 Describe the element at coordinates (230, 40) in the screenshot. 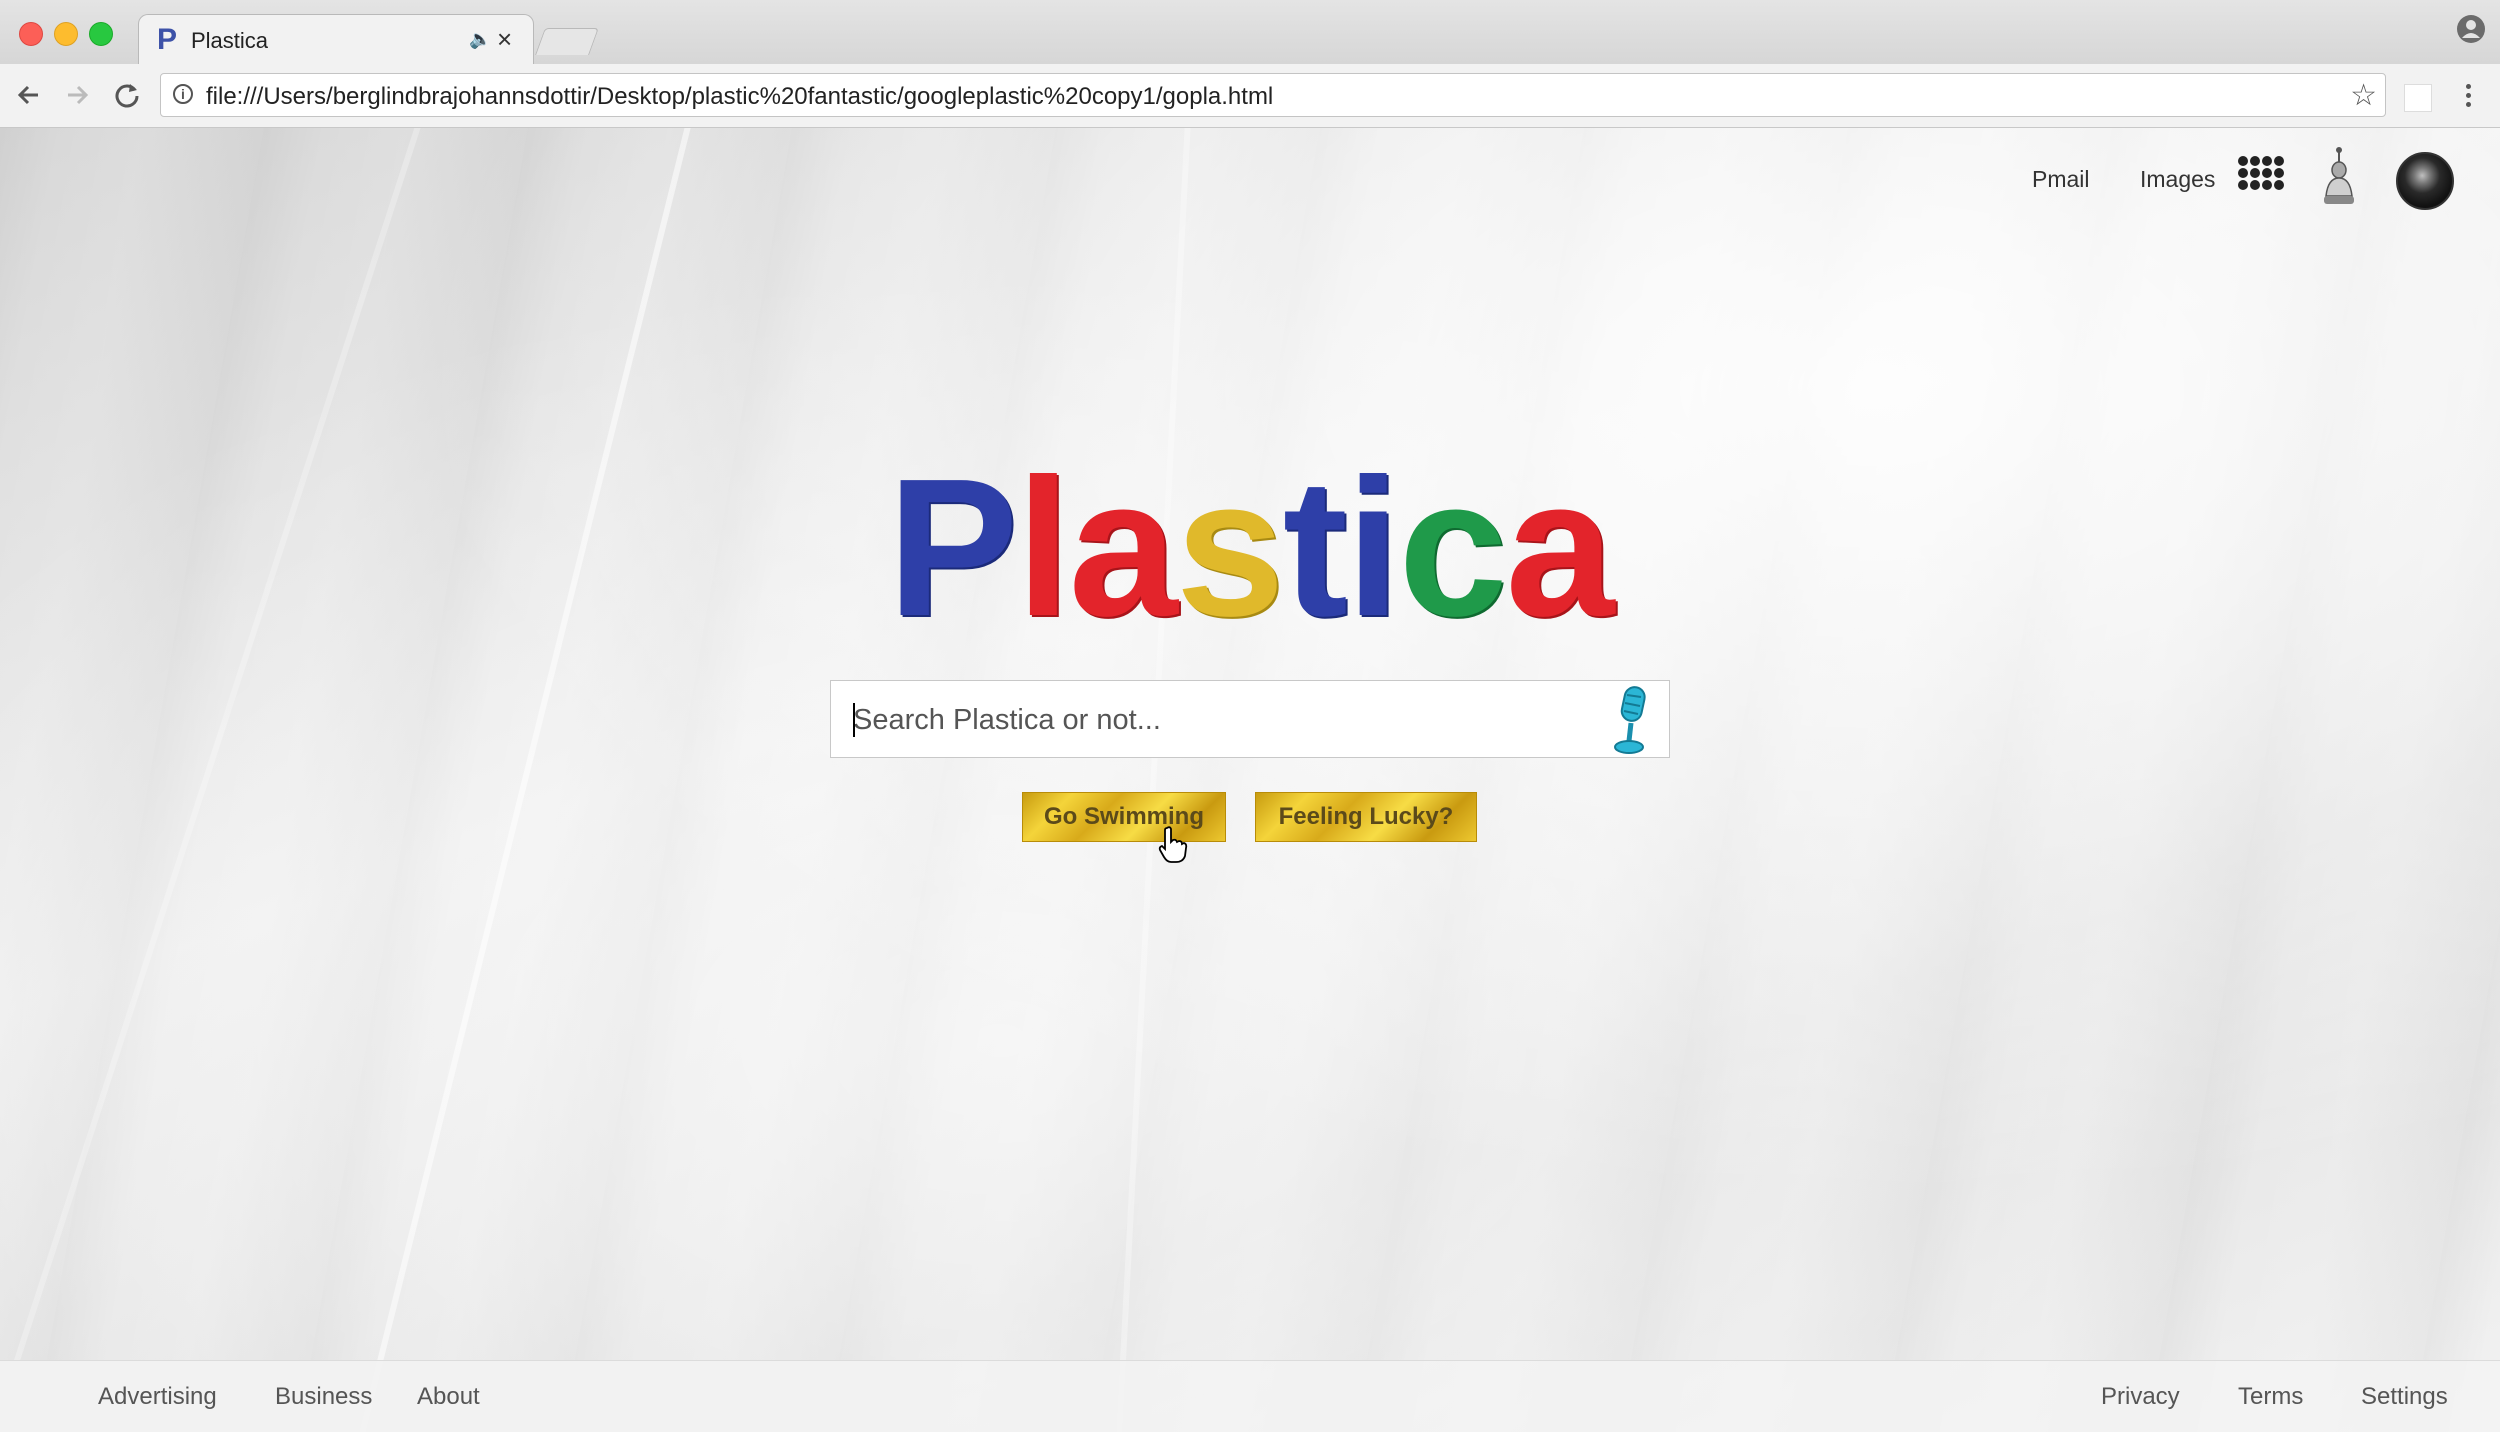

I see `tab-title: Plastica` at that location.